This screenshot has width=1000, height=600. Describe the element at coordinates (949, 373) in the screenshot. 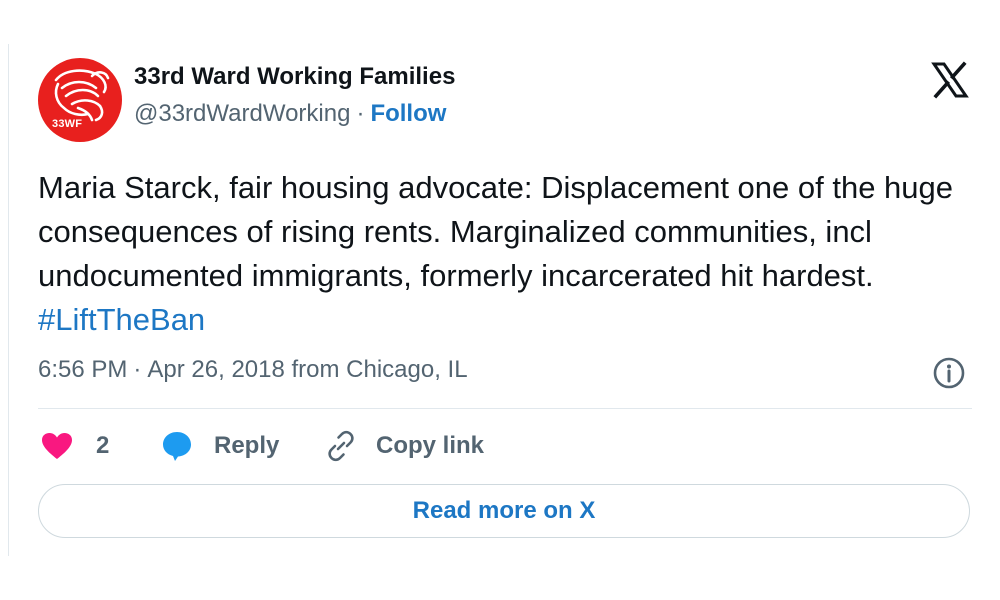

I see `info-icon` at that location.